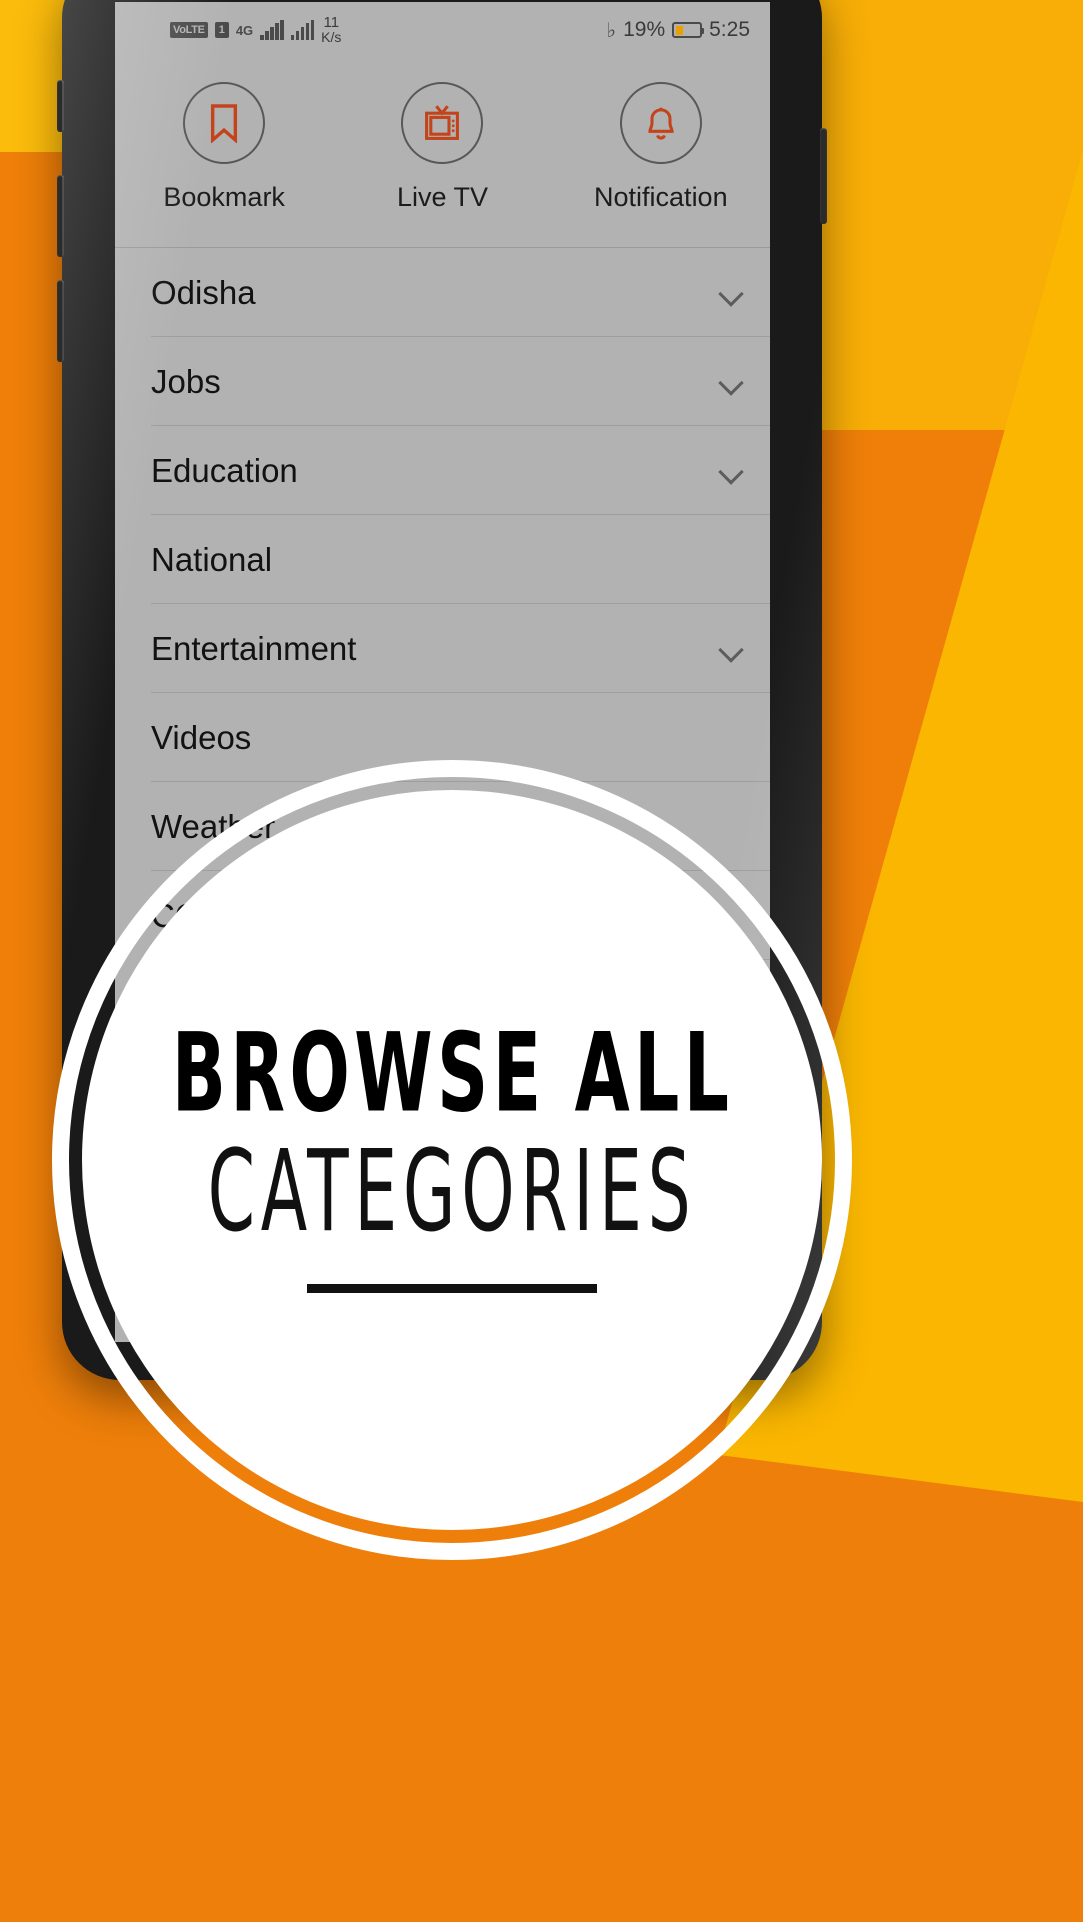 This screenshot has height=1922, width=1083. I want to click on phone-button-volume-down, so click(60, 321).